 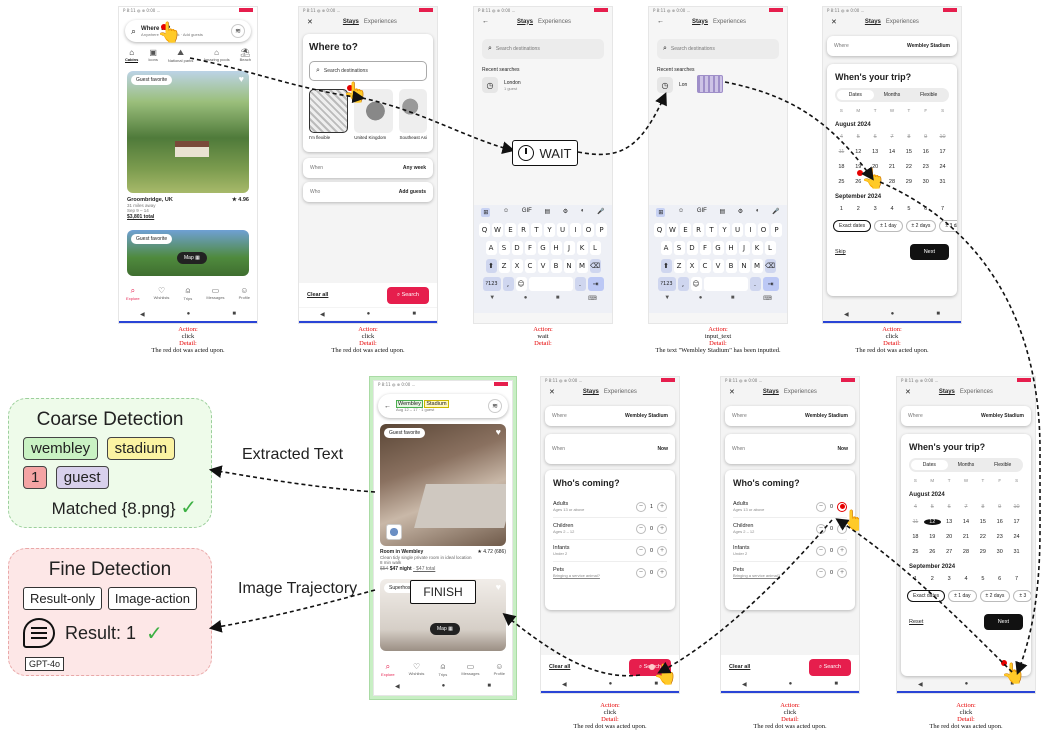 What do you see at coordinates (758, 212) in the screenshot?
I see `kb-theme-icon: ◐` at bounding box center [758, 212].